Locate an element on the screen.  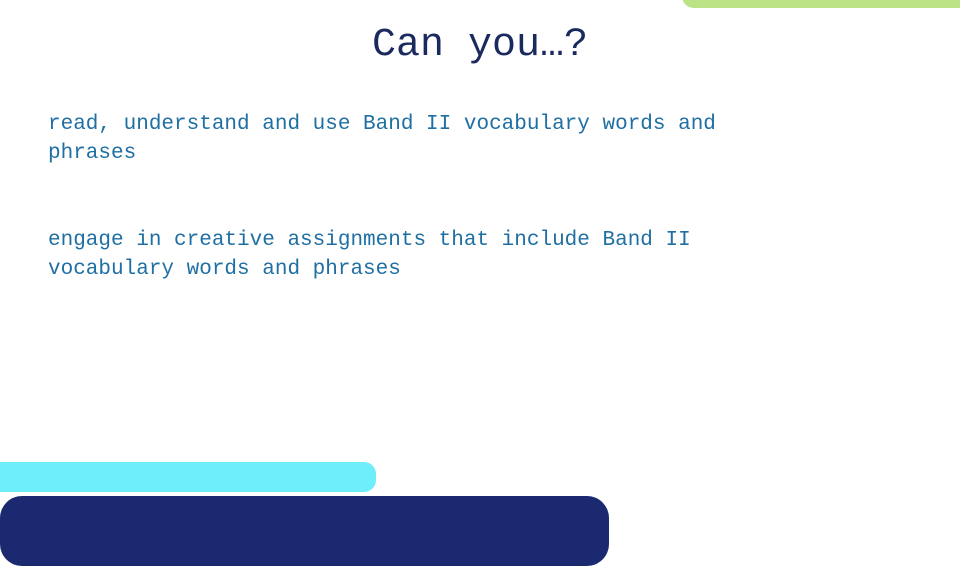
decorative-cyan-bar is located at coordinates (188, 477).